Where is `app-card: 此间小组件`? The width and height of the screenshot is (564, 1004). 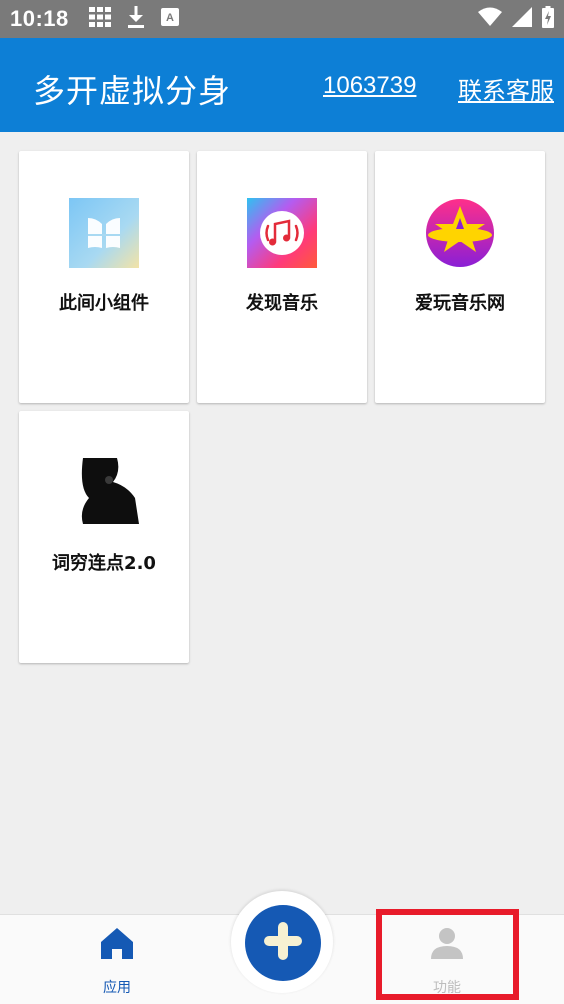
app-card: 此间小组件 is located at coordinates (104, 277).